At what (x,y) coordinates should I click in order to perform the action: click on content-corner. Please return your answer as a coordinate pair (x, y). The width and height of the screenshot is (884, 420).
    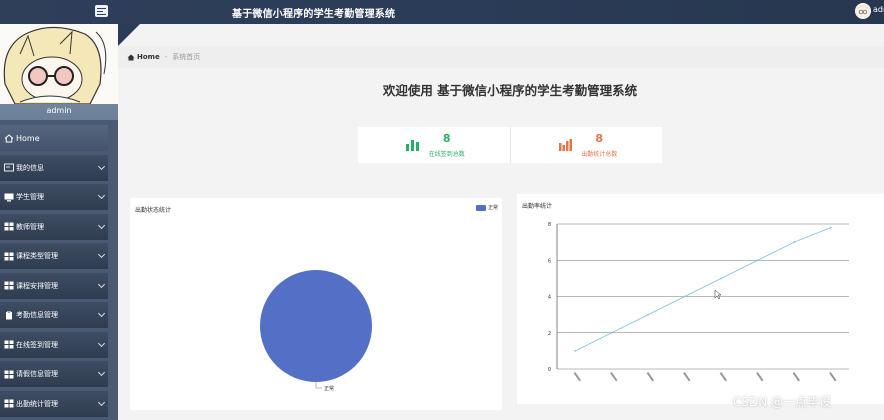
    Looking at the image, I should click on (129, 35).